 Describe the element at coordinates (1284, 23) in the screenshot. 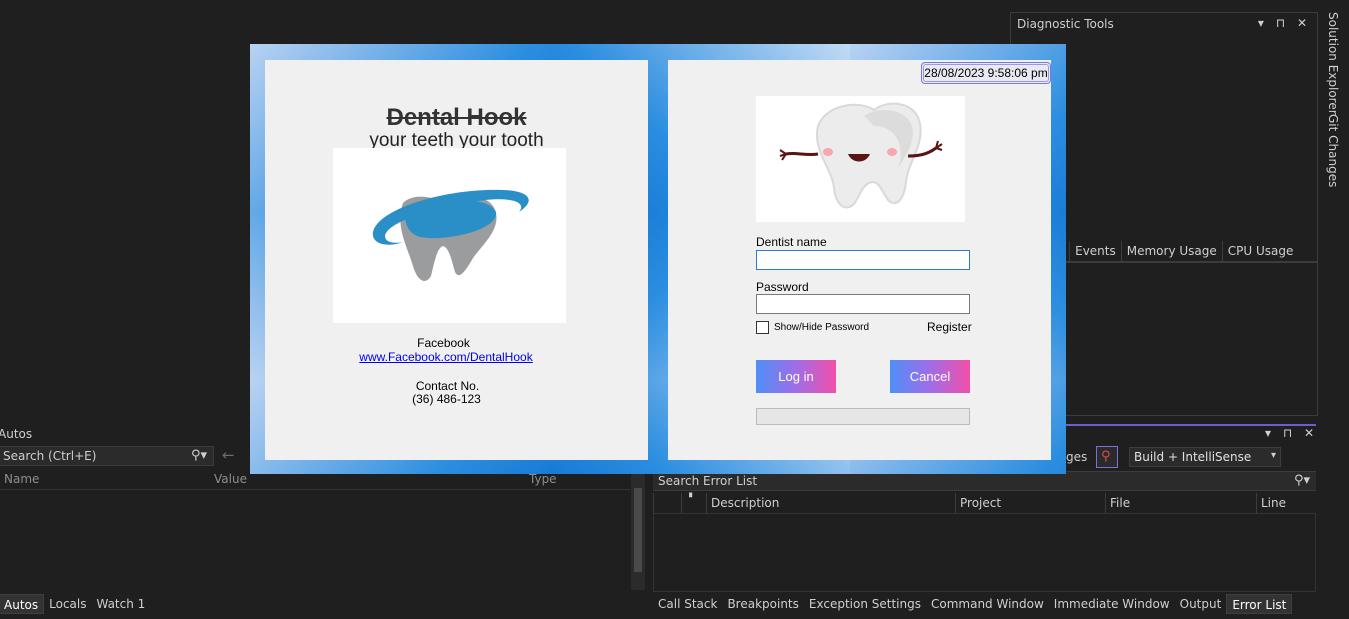

I see `diagnostic-tools-window-controls: ▾ ⊓ ✕` at that location.